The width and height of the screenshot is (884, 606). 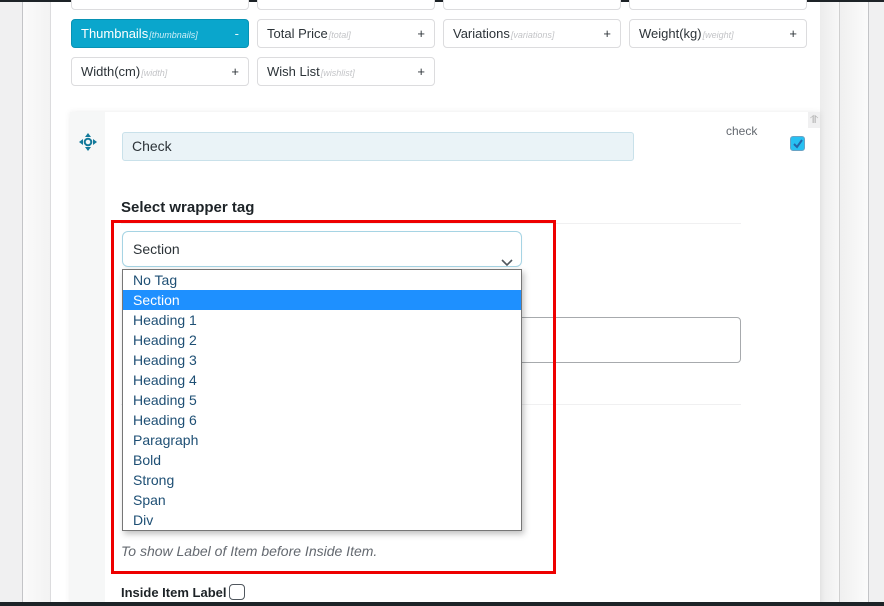 What do you see at coordinates (337, 72) in the screenshot?
I see `chip-tag: [wishlist]` at bounding box center [337, 72].